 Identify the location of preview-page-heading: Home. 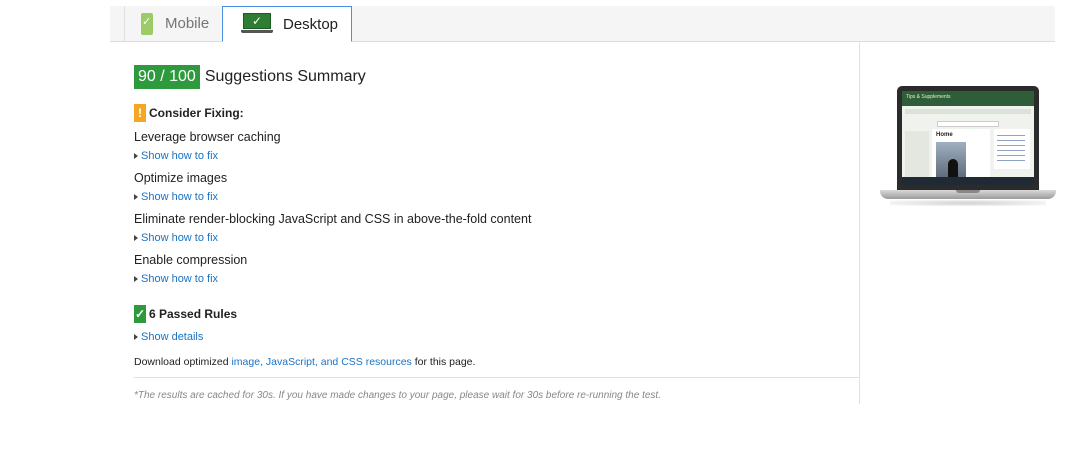
(944, 135).